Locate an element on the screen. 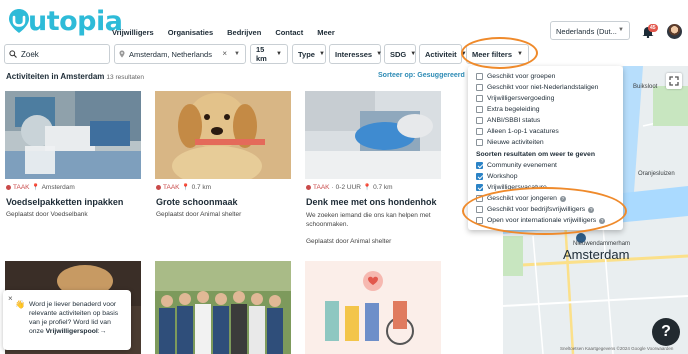  highlight-ring-more-filters is located at coordinates (499, 53).